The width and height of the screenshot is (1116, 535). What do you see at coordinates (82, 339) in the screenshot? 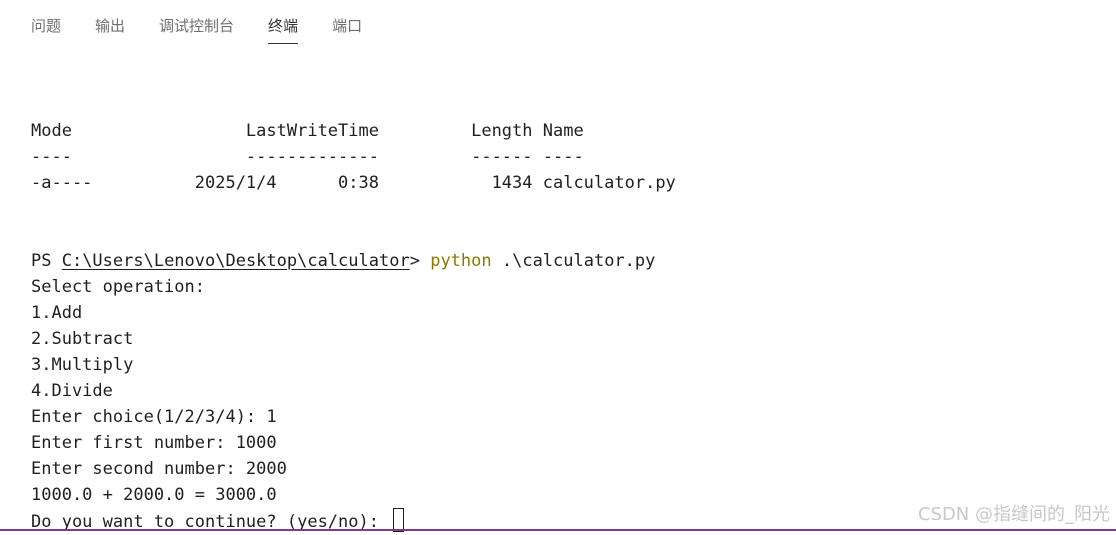
I see `output-line: 2.Subtract` at bounding box center [82, 339].